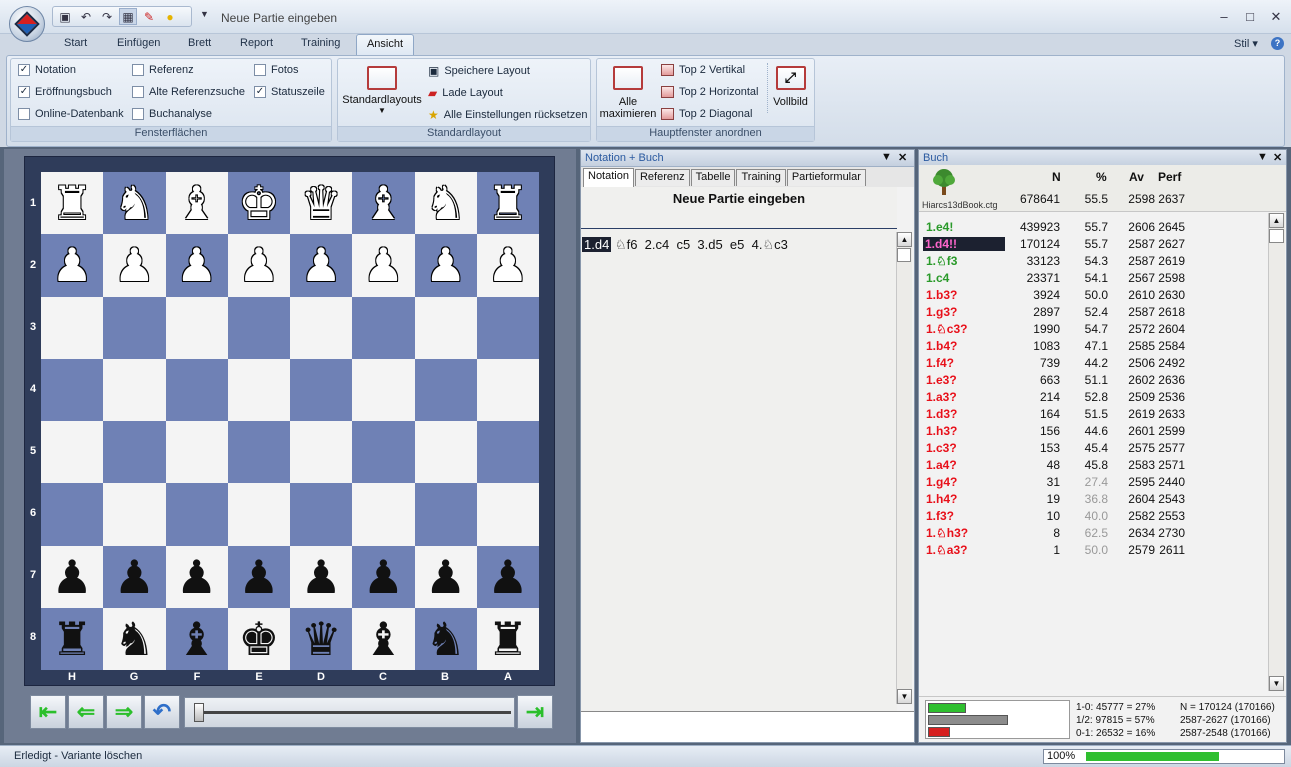 This screenshot has height=767, width=1291. Describe the element at coordinates (1093, 464) in the screenshot. I see `book-row: 1.a4? 48 45.8 2583 2571` at that location.